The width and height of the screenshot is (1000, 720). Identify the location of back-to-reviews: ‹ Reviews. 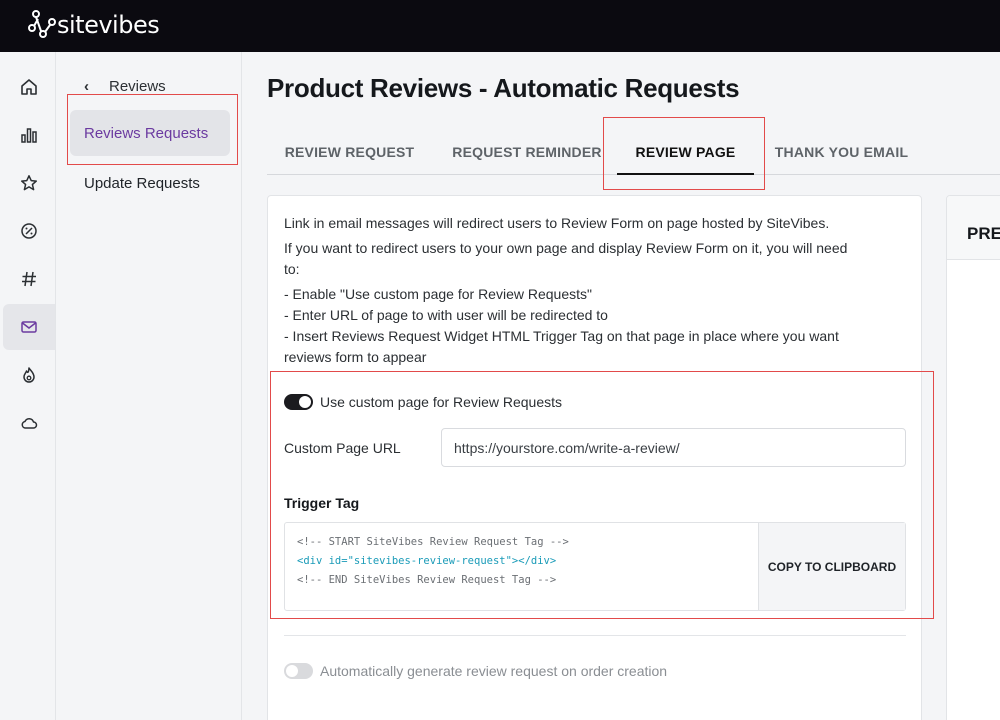
(125, 86).